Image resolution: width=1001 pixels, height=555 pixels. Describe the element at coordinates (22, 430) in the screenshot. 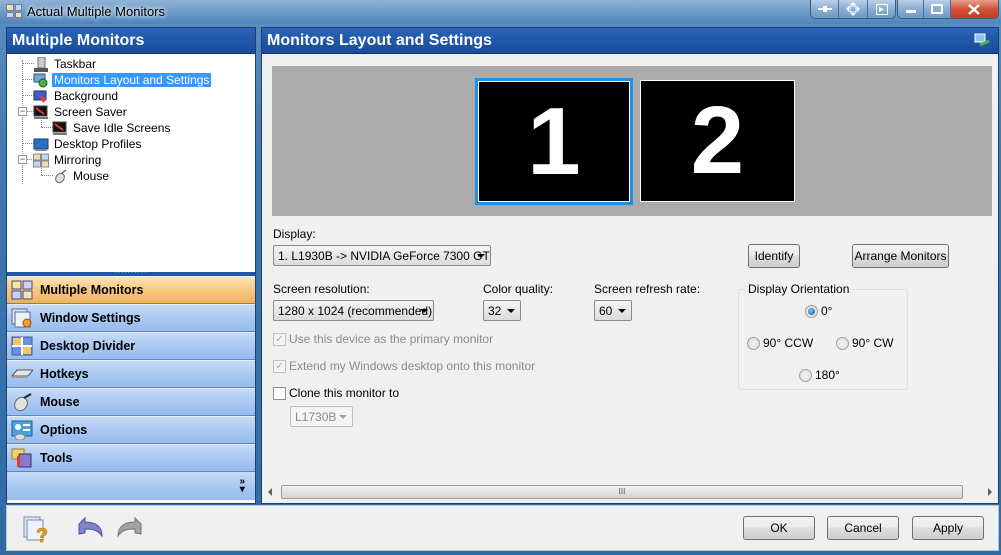

I see `options-icon` at that location.